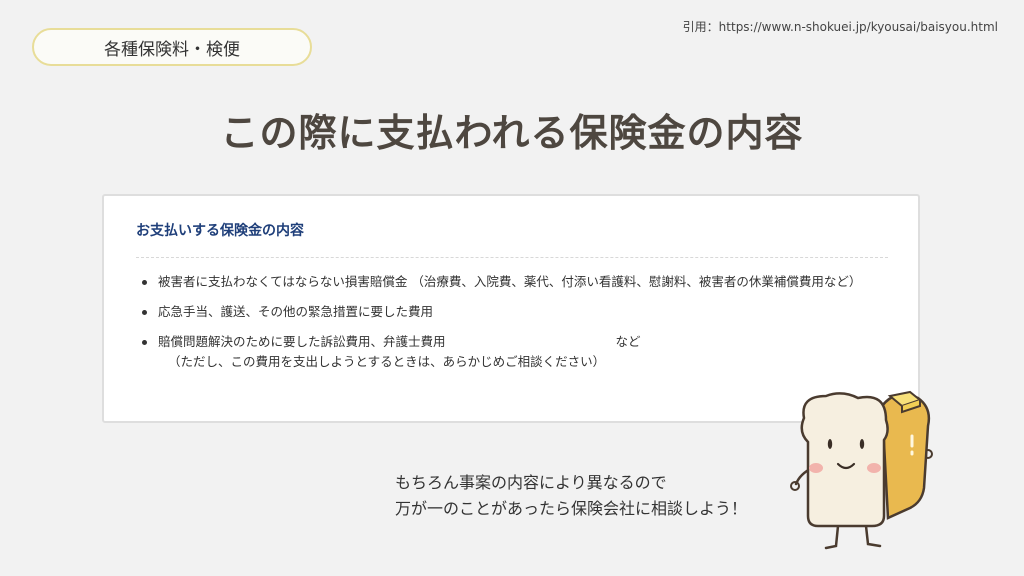 The width and height of the screenshot is (1024, 576). Describe the element at coordinates (296, 311) in the screenshot. I see `list-item-text: 応急手当、護送、その他の緊急措置に要した費用` at that location.